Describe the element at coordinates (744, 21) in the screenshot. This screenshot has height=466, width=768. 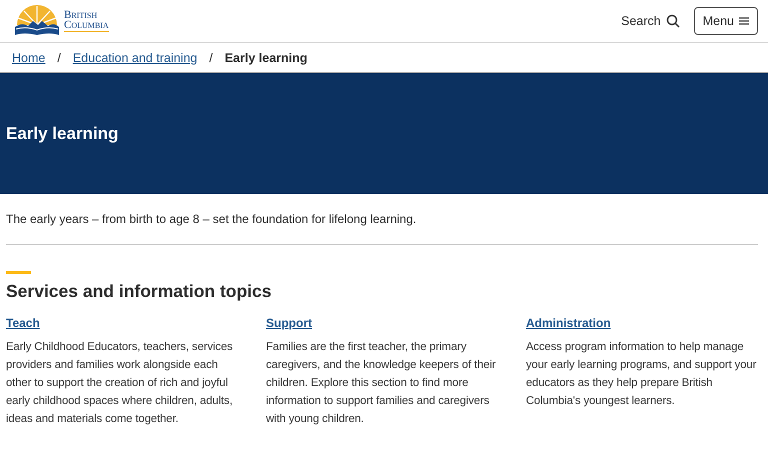
I see `menu-icon` at that location.